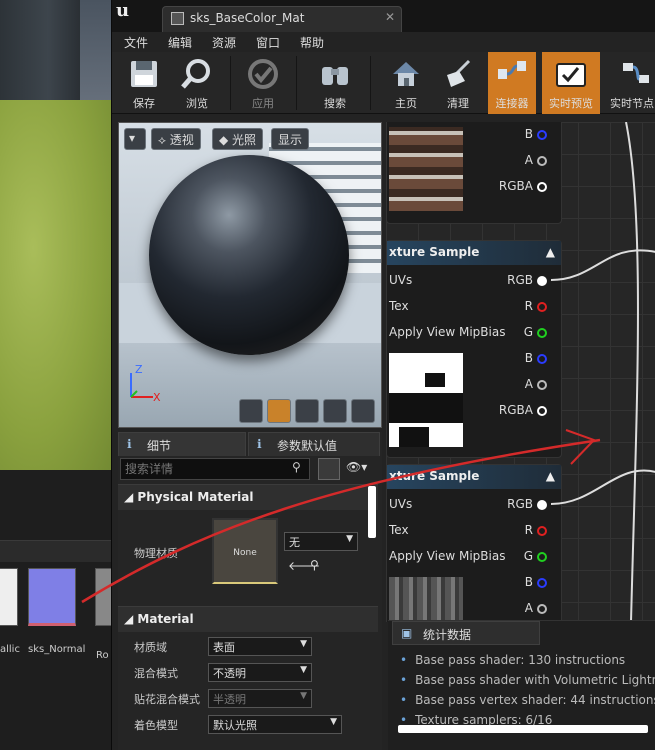 This screenshot has height=750, width=655. Describe the element at coordinates (260, 698) in the screenshot. I see `decal-blend-mode-dropdown: 半透明 ▼` at that location.